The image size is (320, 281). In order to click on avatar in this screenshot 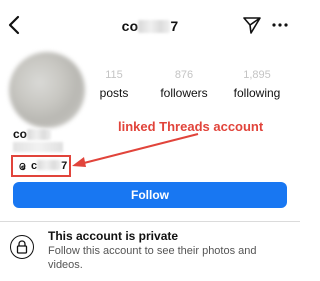, I will do `click(47, 90)`.